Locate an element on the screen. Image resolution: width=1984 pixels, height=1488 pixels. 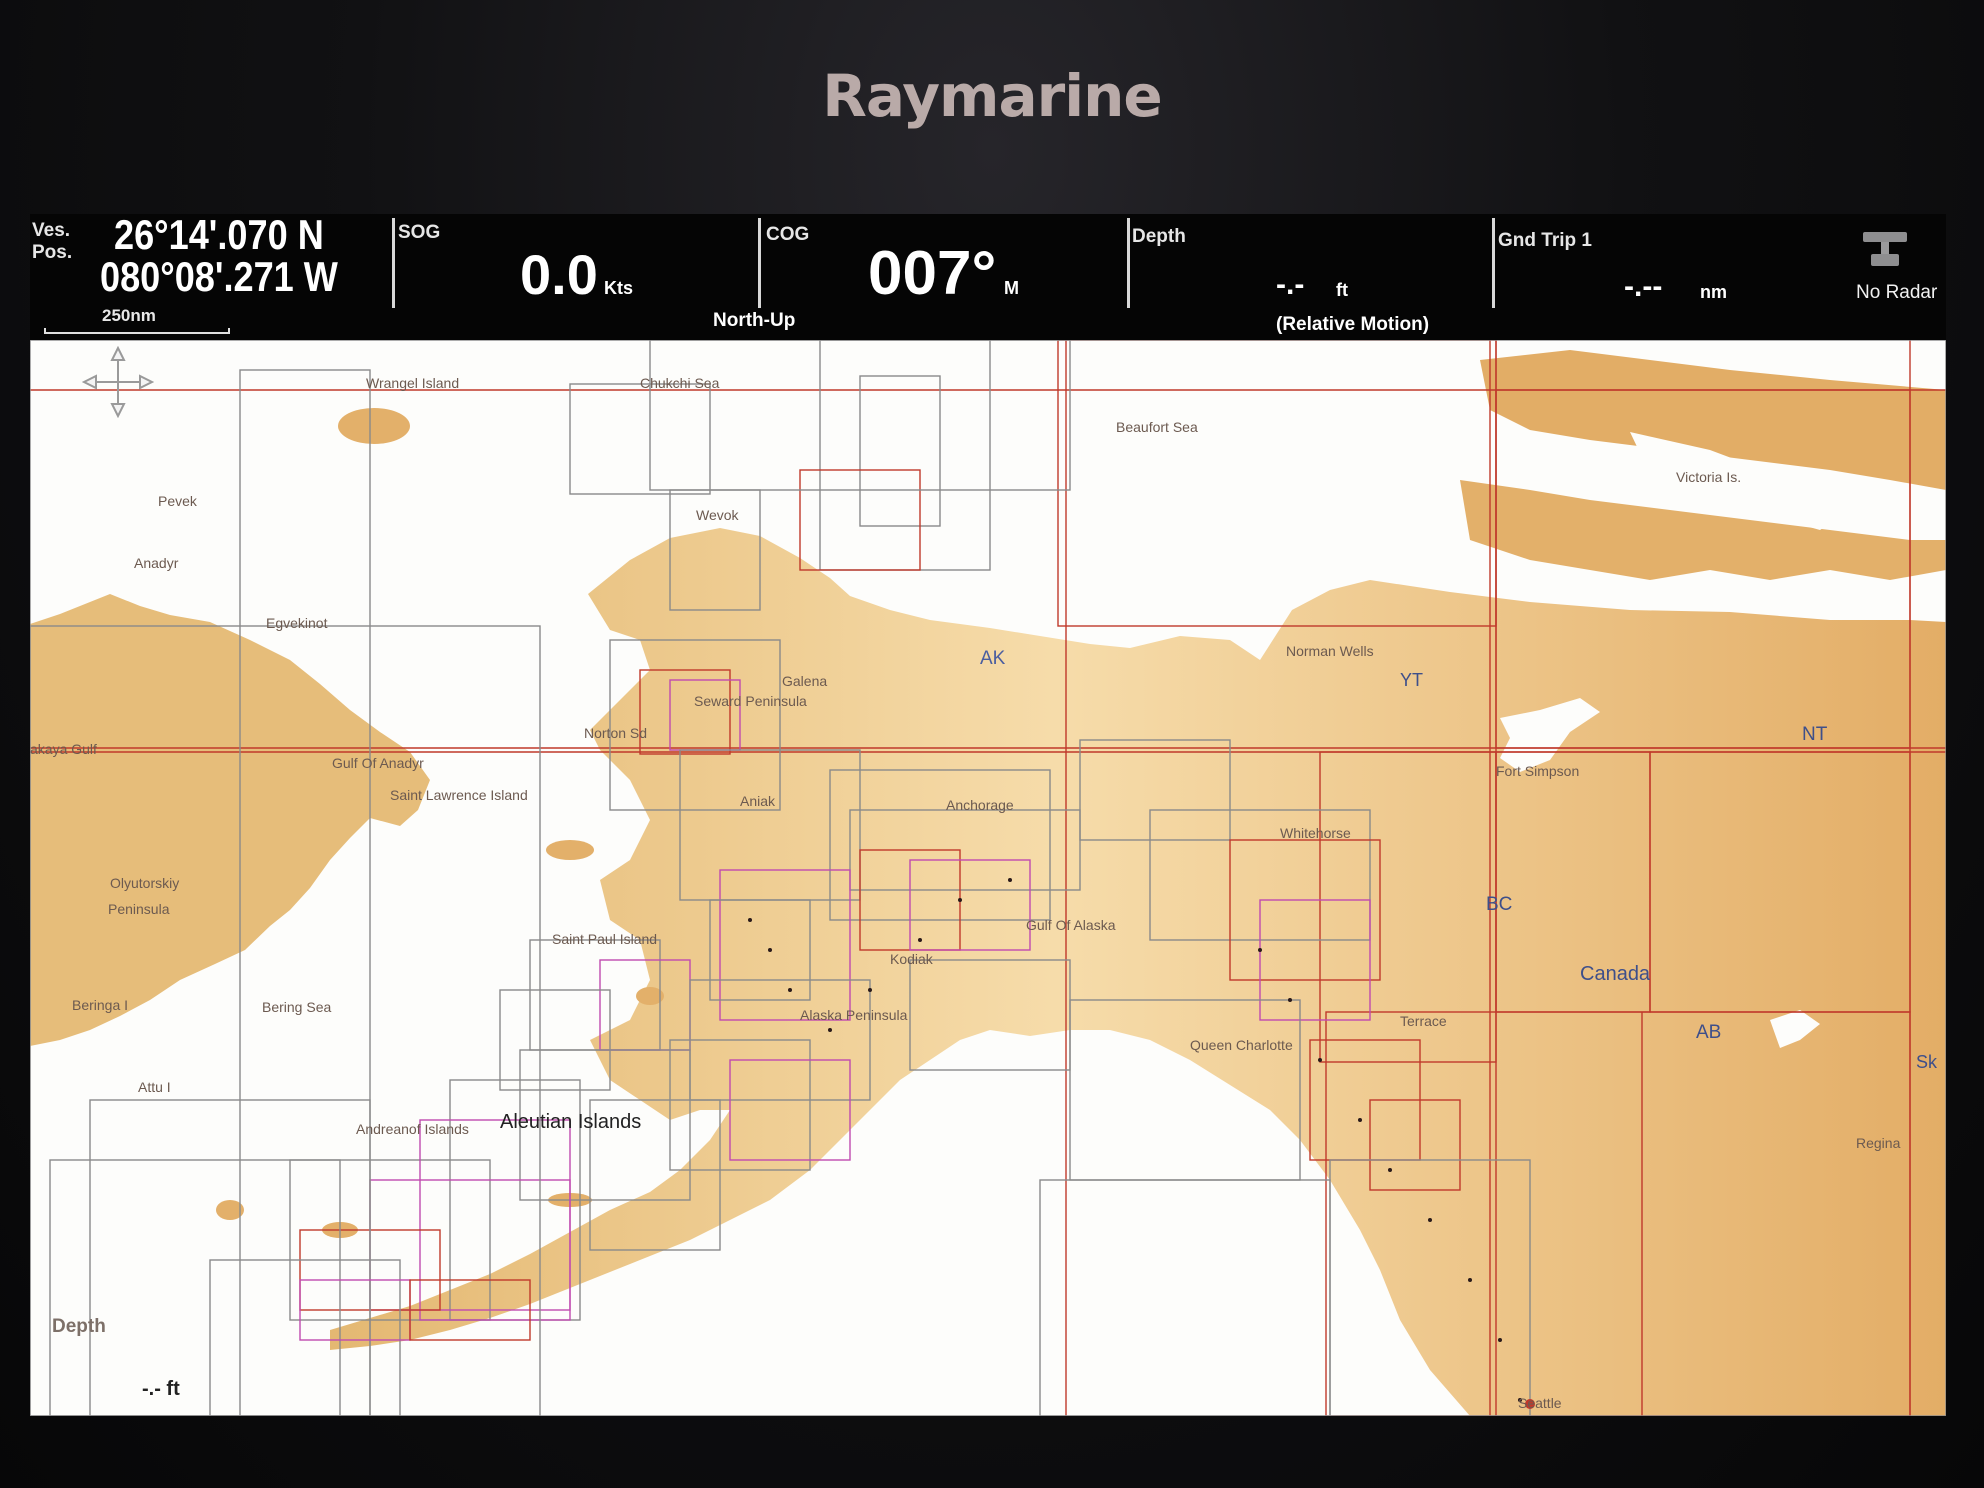
label-anadyr: Anadyr is located at coordinates (156, 563).